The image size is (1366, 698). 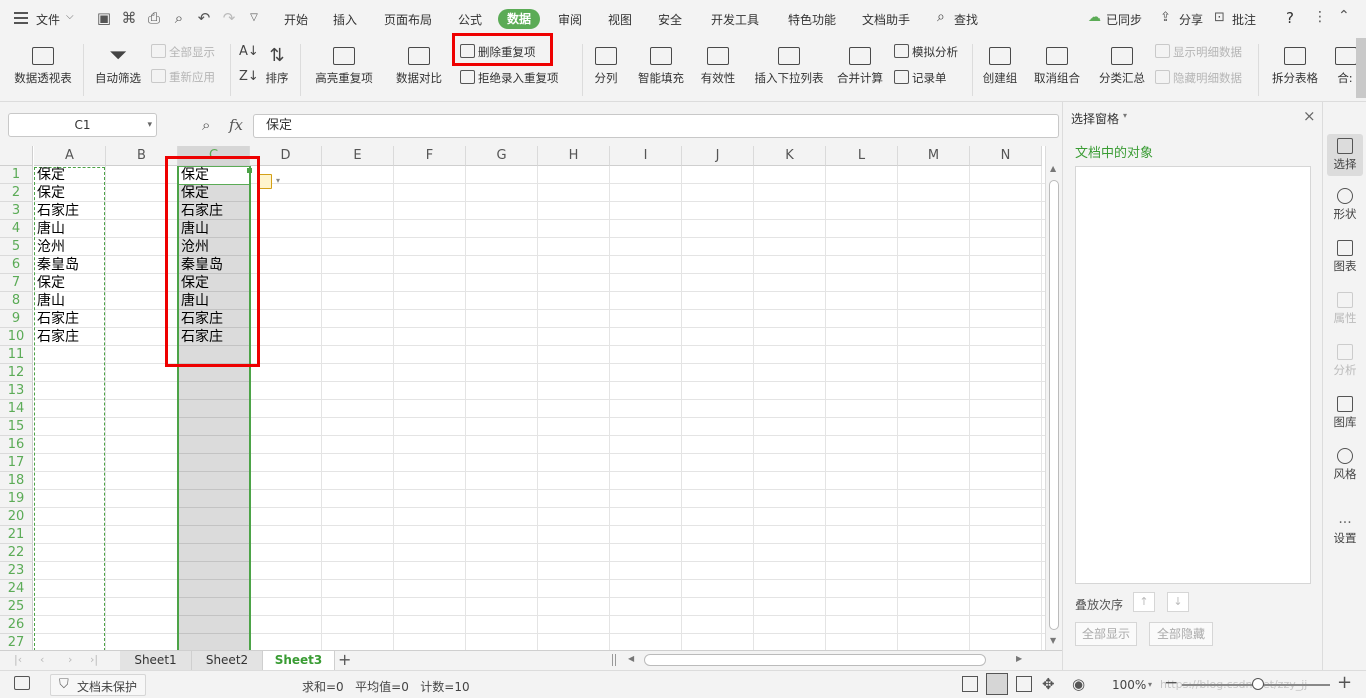 I want to click on cell-c4: 唐山, so click(x=214, y=229).